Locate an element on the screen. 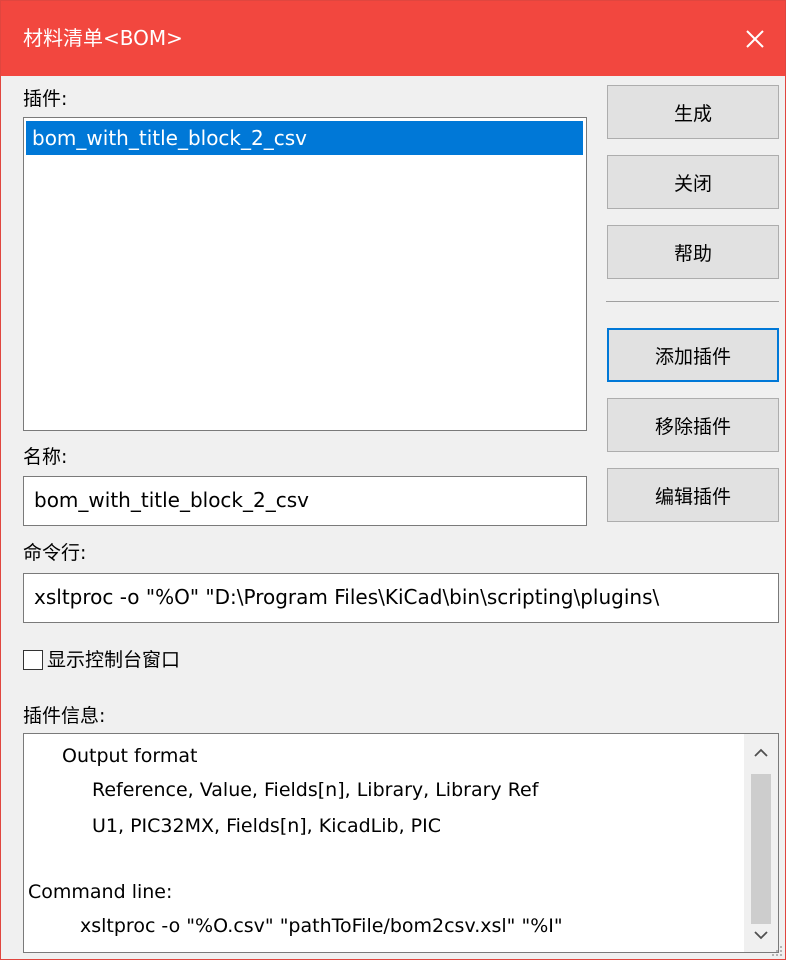 This screenshot has width=786, height=960. close-window-button is located at coordinates (755, 38).